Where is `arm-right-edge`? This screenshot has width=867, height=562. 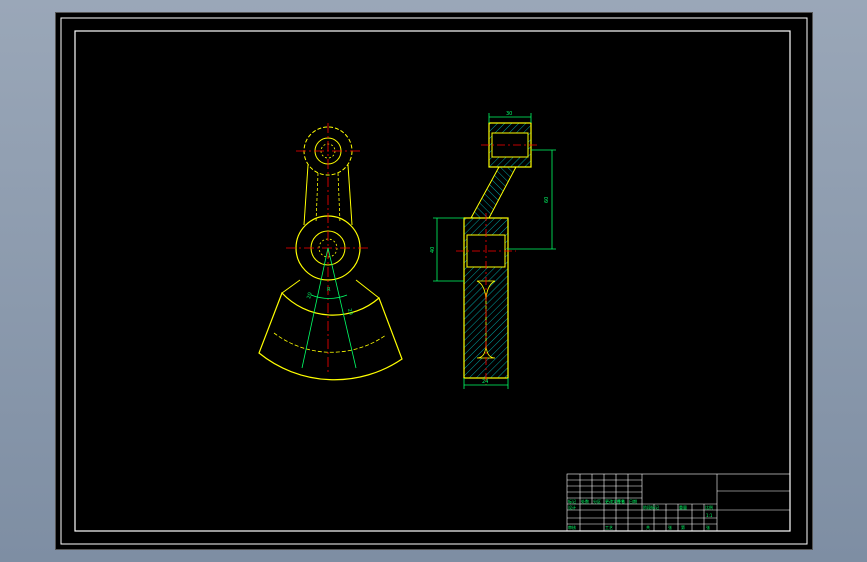
arm-right-edge is located at coordinates (350, 195).